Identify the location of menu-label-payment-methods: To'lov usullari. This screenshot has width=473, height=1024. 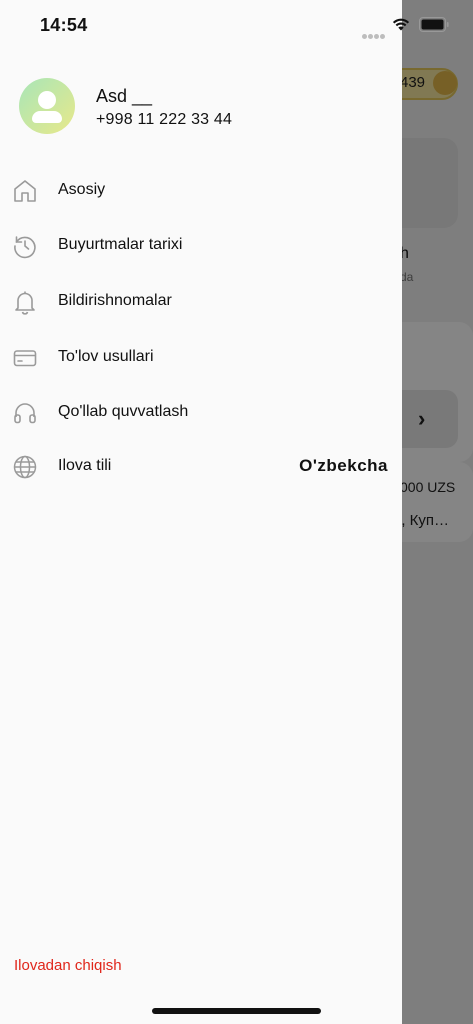
(106, 356).